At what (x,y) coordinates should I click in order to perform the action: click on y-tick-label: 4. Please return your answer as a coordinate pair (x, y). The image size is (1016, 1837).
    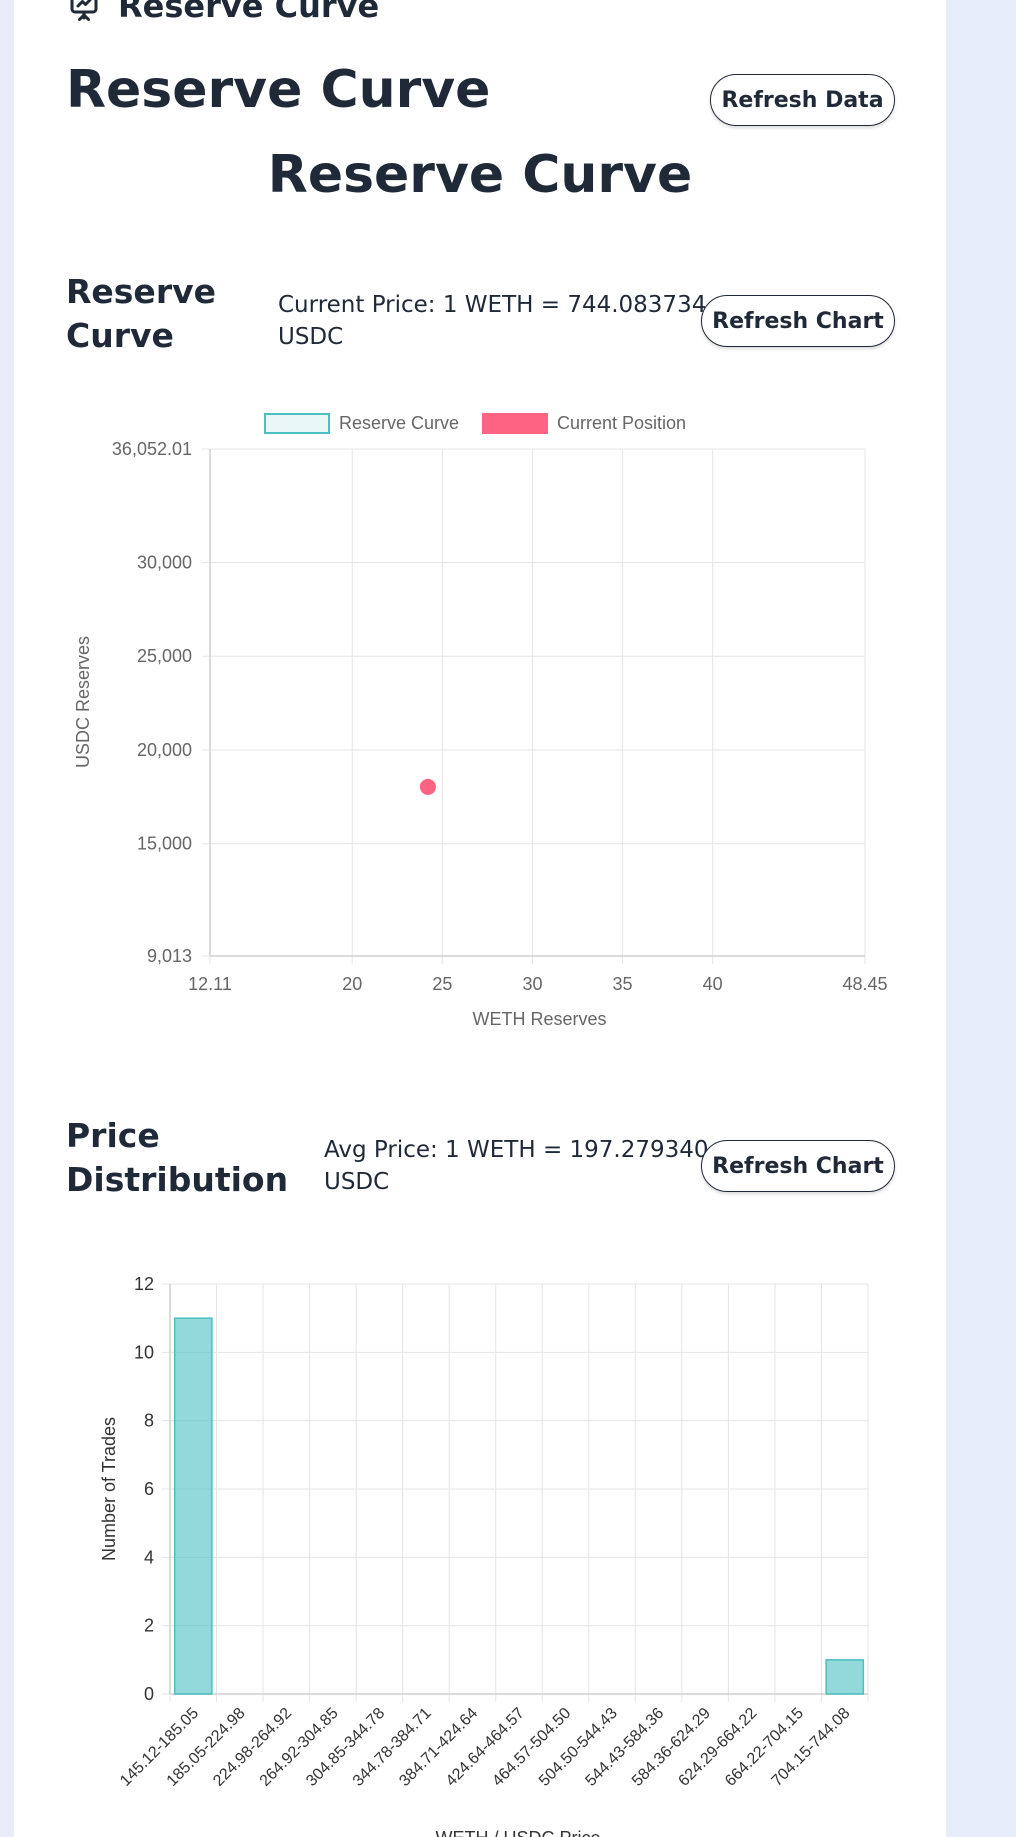
    Looking at the image, I should click on (149, 1557).